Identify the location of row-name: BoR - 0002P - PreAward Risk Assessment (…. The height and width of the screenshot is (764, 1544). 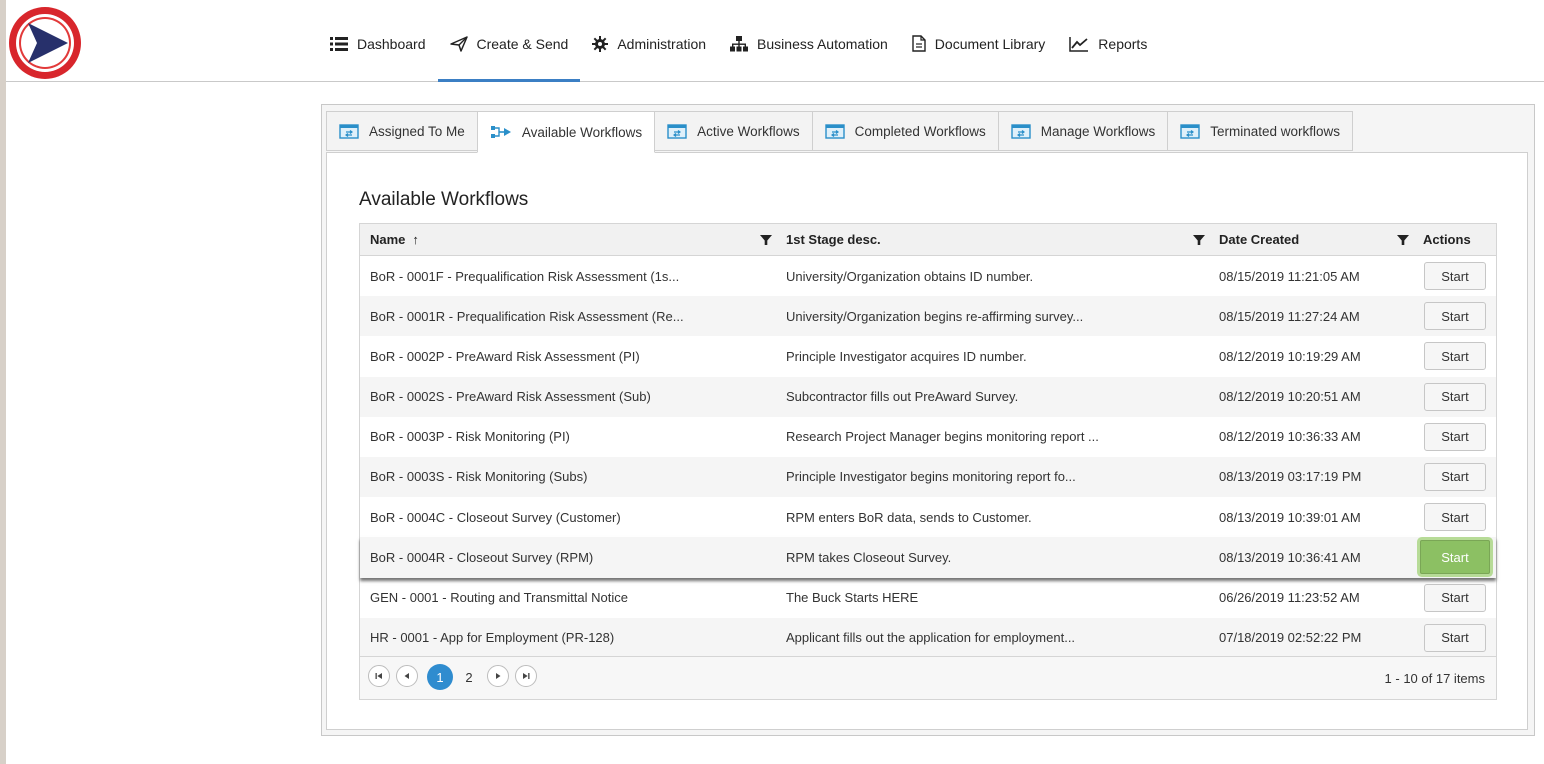
(505, 356).